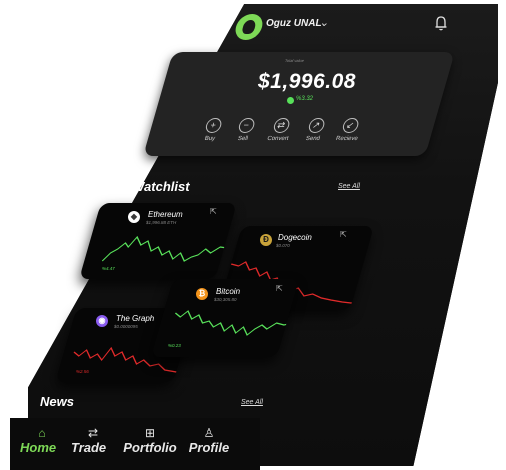 This screenshot has width=506, height=470. Describe the element at coordinates (89, 447) in the screenshot. I see `tab-trade-label: Trade` at that location.